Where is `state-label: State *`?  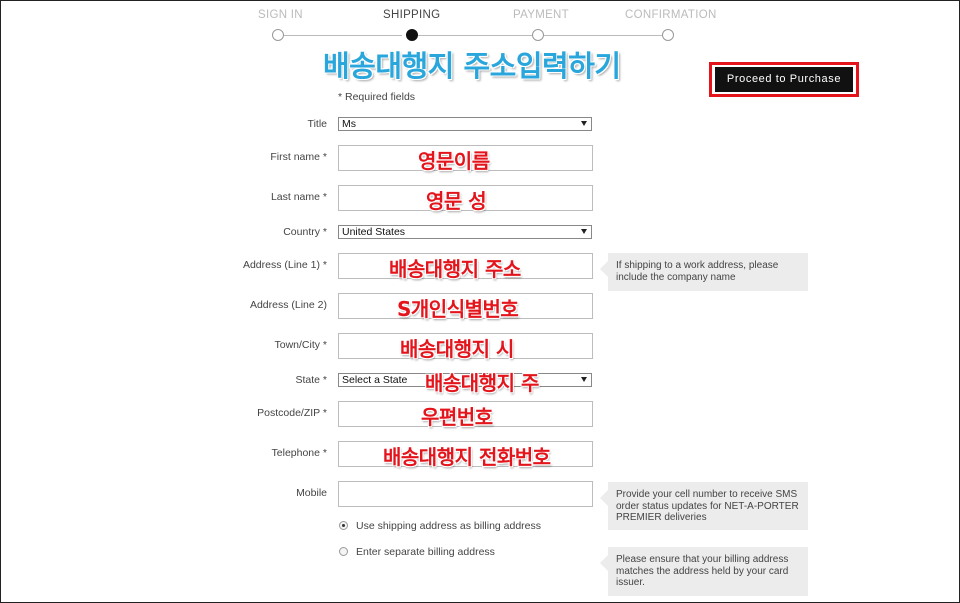 state-label: State * is located at coordinates (311, 380).